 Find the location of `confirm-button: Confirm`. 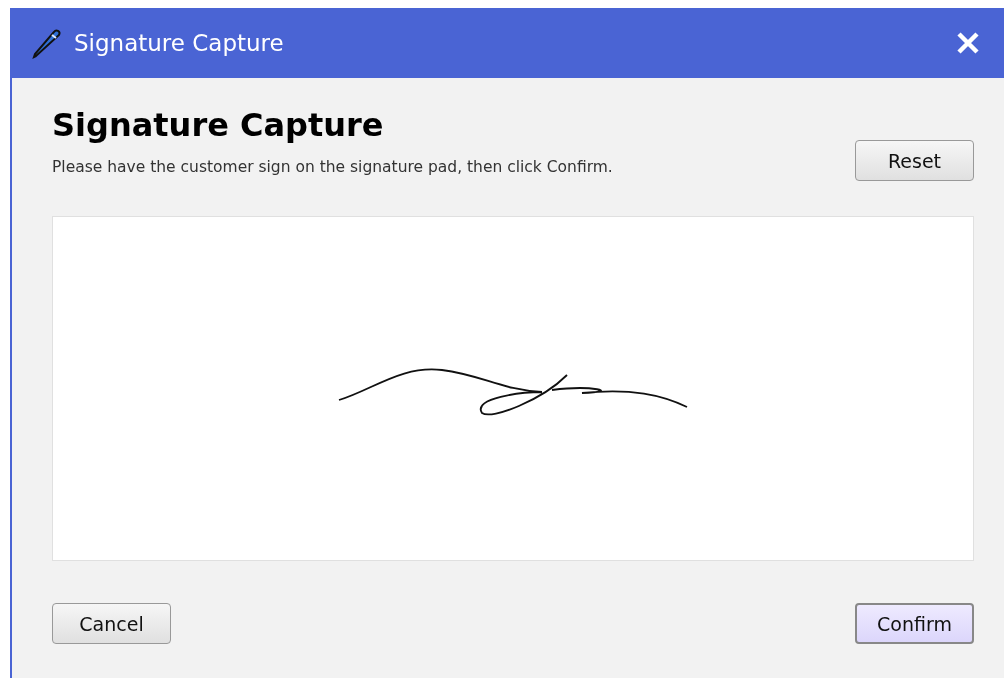

confirm-button: Confirm is located at coordinates (914, 623).